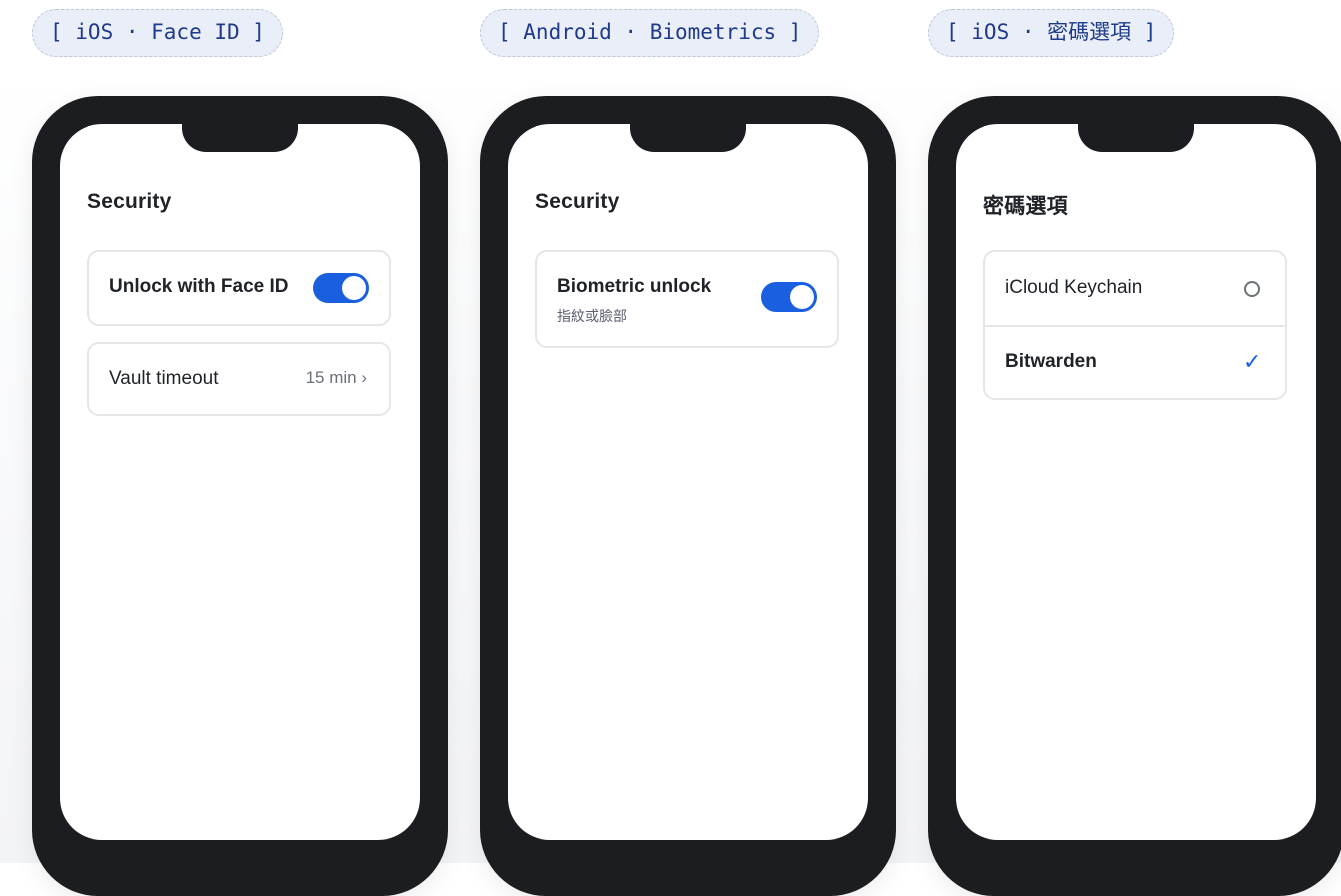  Describe the element at coordinates (1252, 289) in the screenshot. I see `radio-unselected-icon` at that location.